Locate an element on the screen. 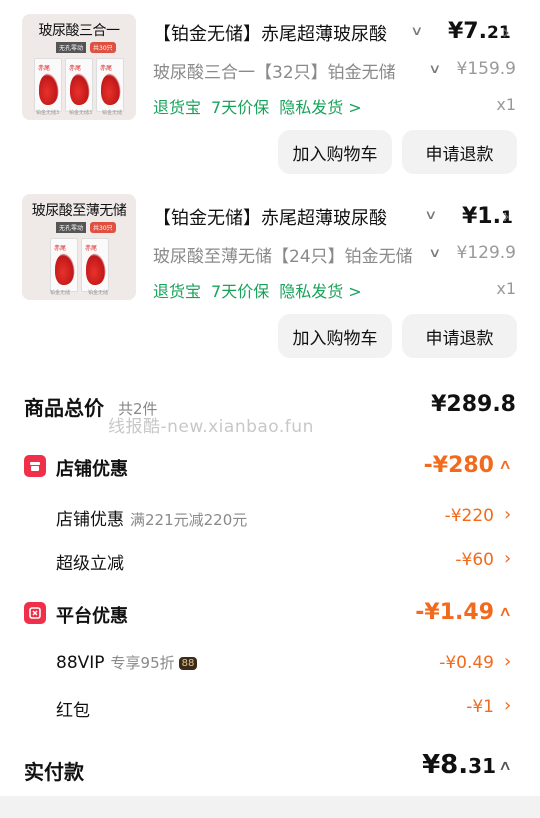  total-value: ¥289.8 is located at coordinates (473, 404).